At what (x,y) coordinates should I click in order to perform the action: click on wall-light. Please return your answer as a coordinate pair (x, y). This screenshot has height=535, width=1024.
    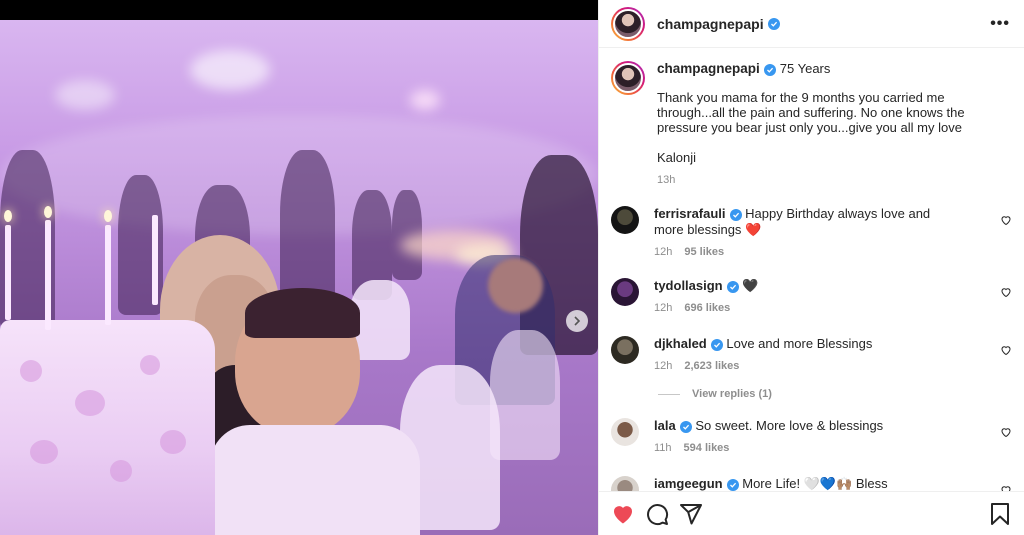
    Looking at the image, I should click on (425, 100).